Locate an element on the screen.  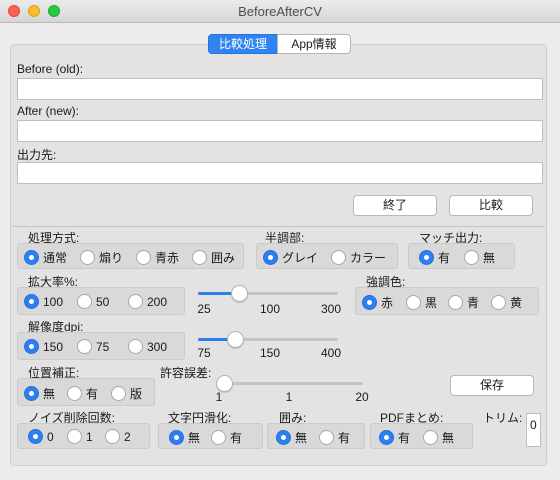
processing-option-aori: 煽り is located at coordinates (101, 257).